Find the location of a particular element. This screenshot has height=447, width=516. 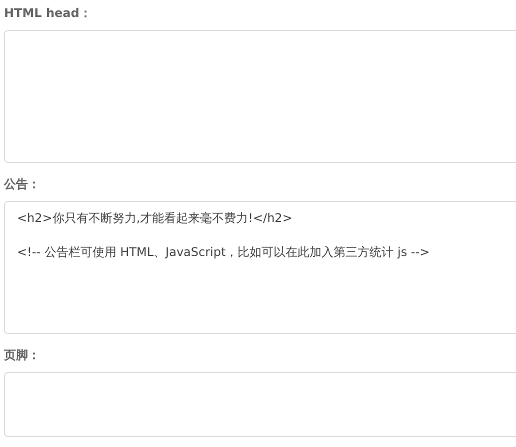

field-label: 页脚： is located at coordinates (22, 355).